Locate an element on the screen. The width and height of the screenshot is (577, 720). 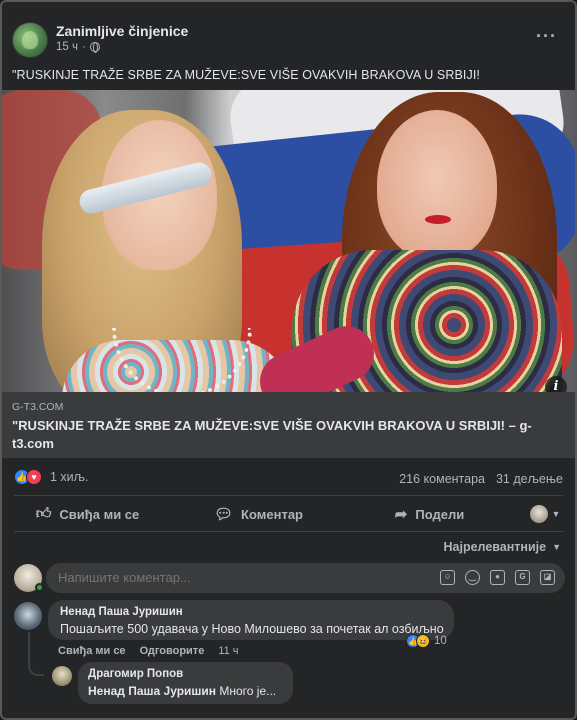
comment-reaction-count: 10 is located at coordinates (440, 641).